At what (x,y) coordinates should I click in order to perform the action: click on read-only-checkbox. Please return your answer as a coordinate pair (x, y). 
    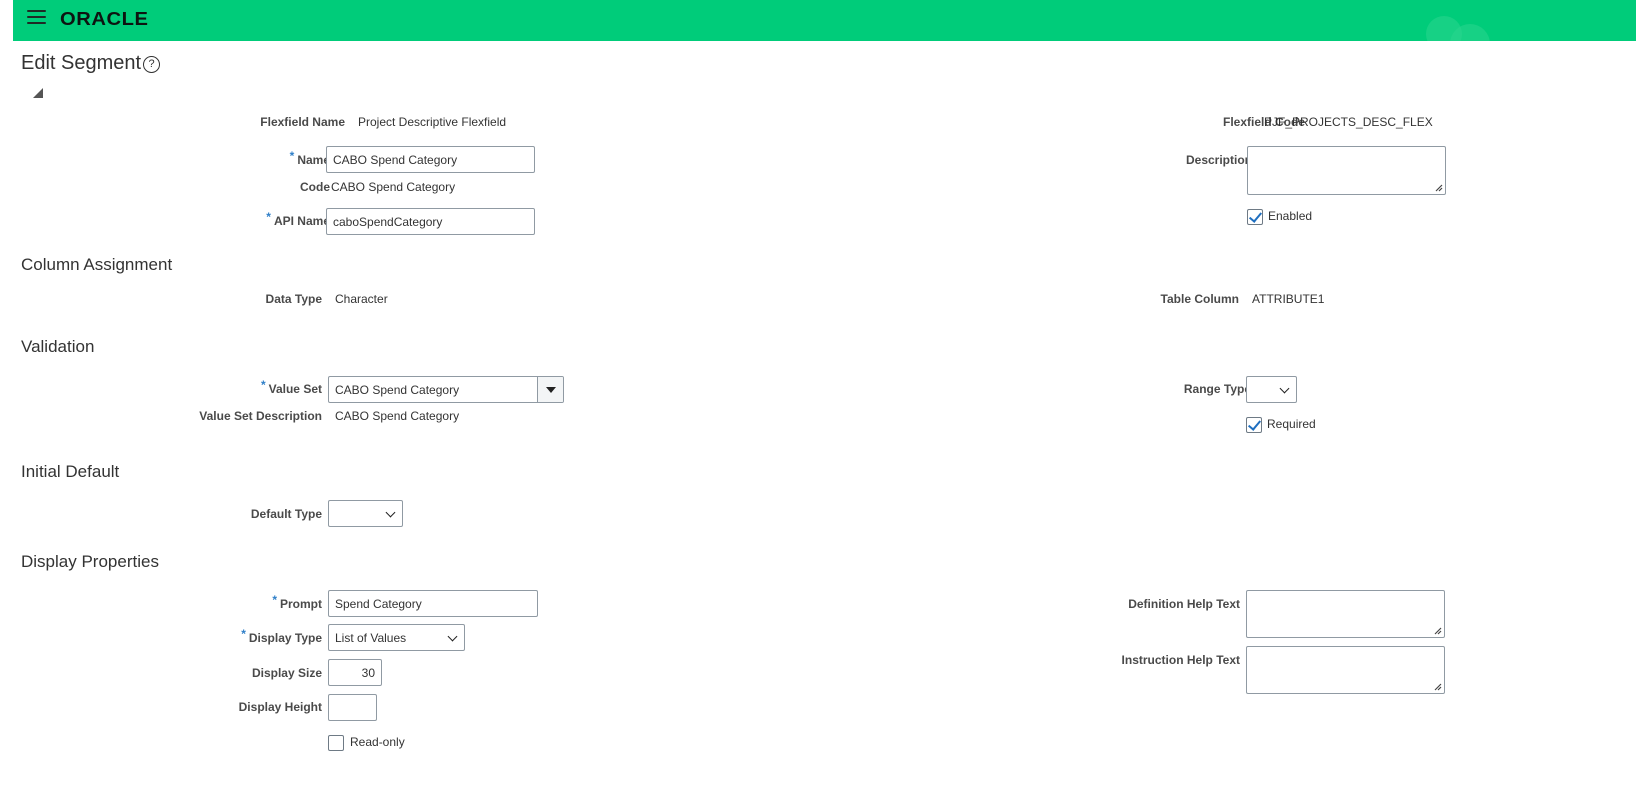
    Looking at the image, I should click on (336, 743).